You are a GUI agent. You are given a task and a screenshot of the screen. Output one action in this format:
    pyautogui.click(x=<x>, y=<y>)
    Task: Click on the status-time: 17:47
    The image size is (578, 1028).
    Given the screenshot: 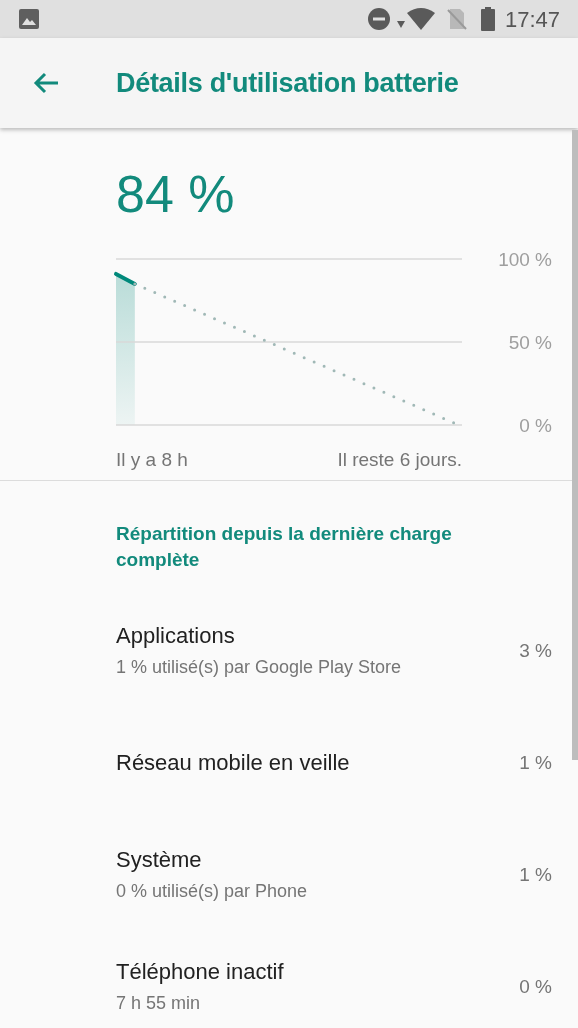 What is the action you would take?
    pyautogui.click(x=532, y=19)
    